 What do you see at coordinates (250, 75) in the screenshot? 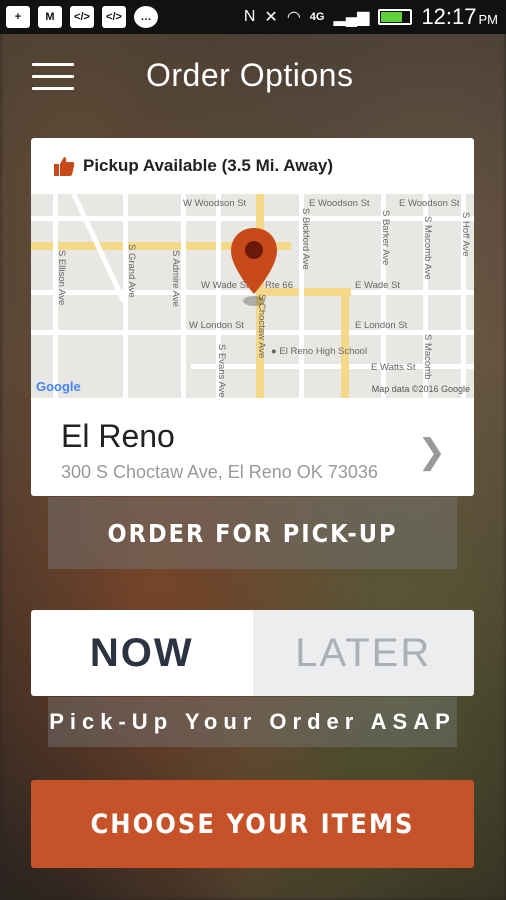
I see `page-title: Order Options` at bounding box center [250, 75].